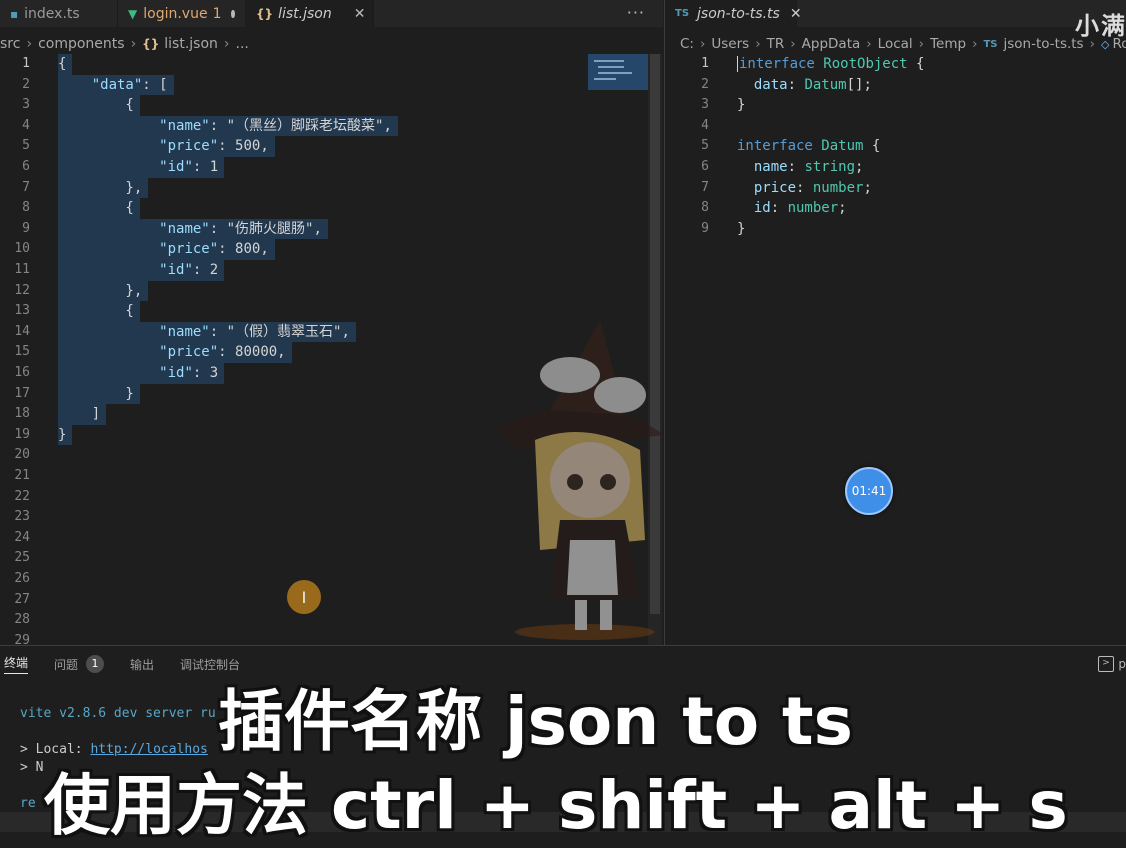  I want to click on terminal-line: > N, so click(32, 767).